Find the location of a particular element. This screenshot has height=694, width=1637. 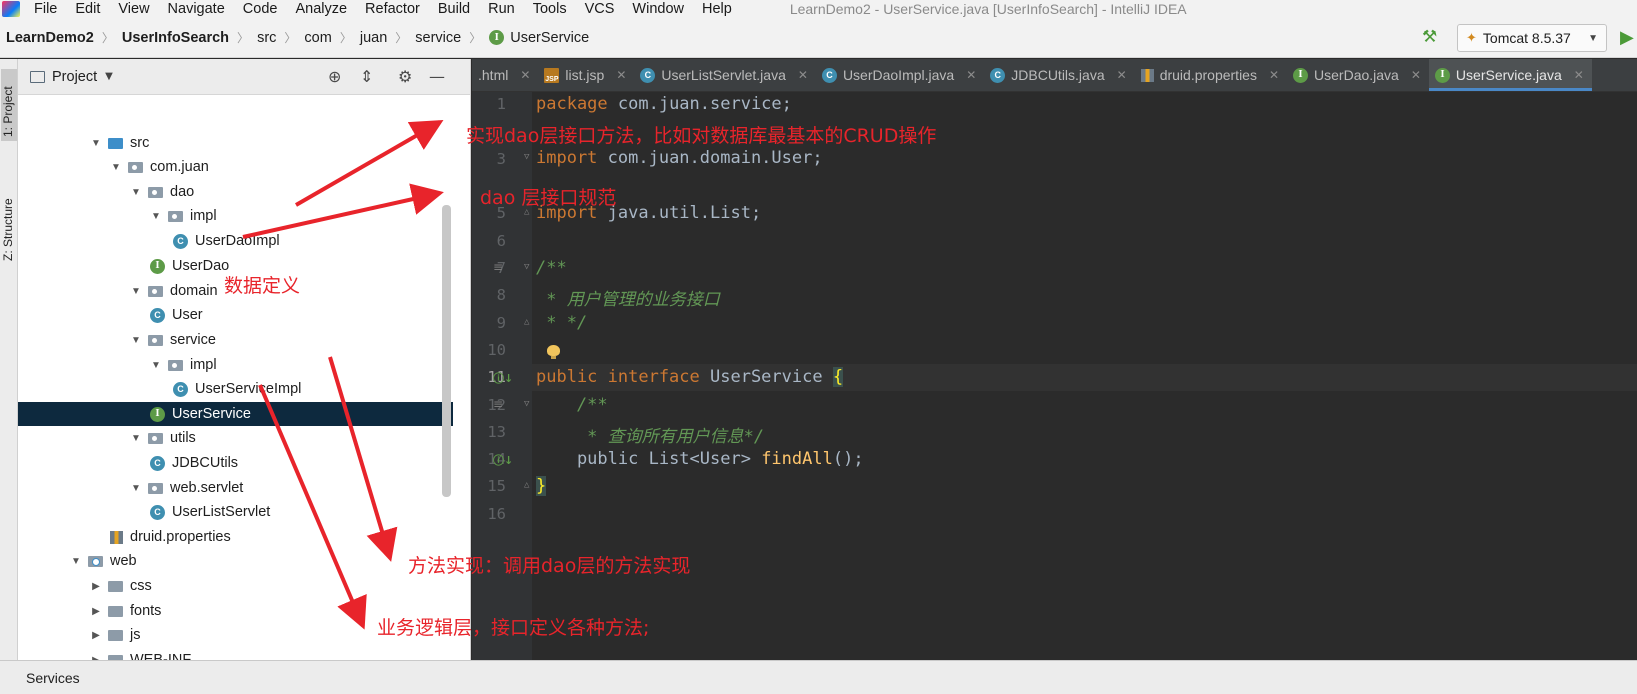

menu-analyze: Analyze is located at coordinates (321, 9).